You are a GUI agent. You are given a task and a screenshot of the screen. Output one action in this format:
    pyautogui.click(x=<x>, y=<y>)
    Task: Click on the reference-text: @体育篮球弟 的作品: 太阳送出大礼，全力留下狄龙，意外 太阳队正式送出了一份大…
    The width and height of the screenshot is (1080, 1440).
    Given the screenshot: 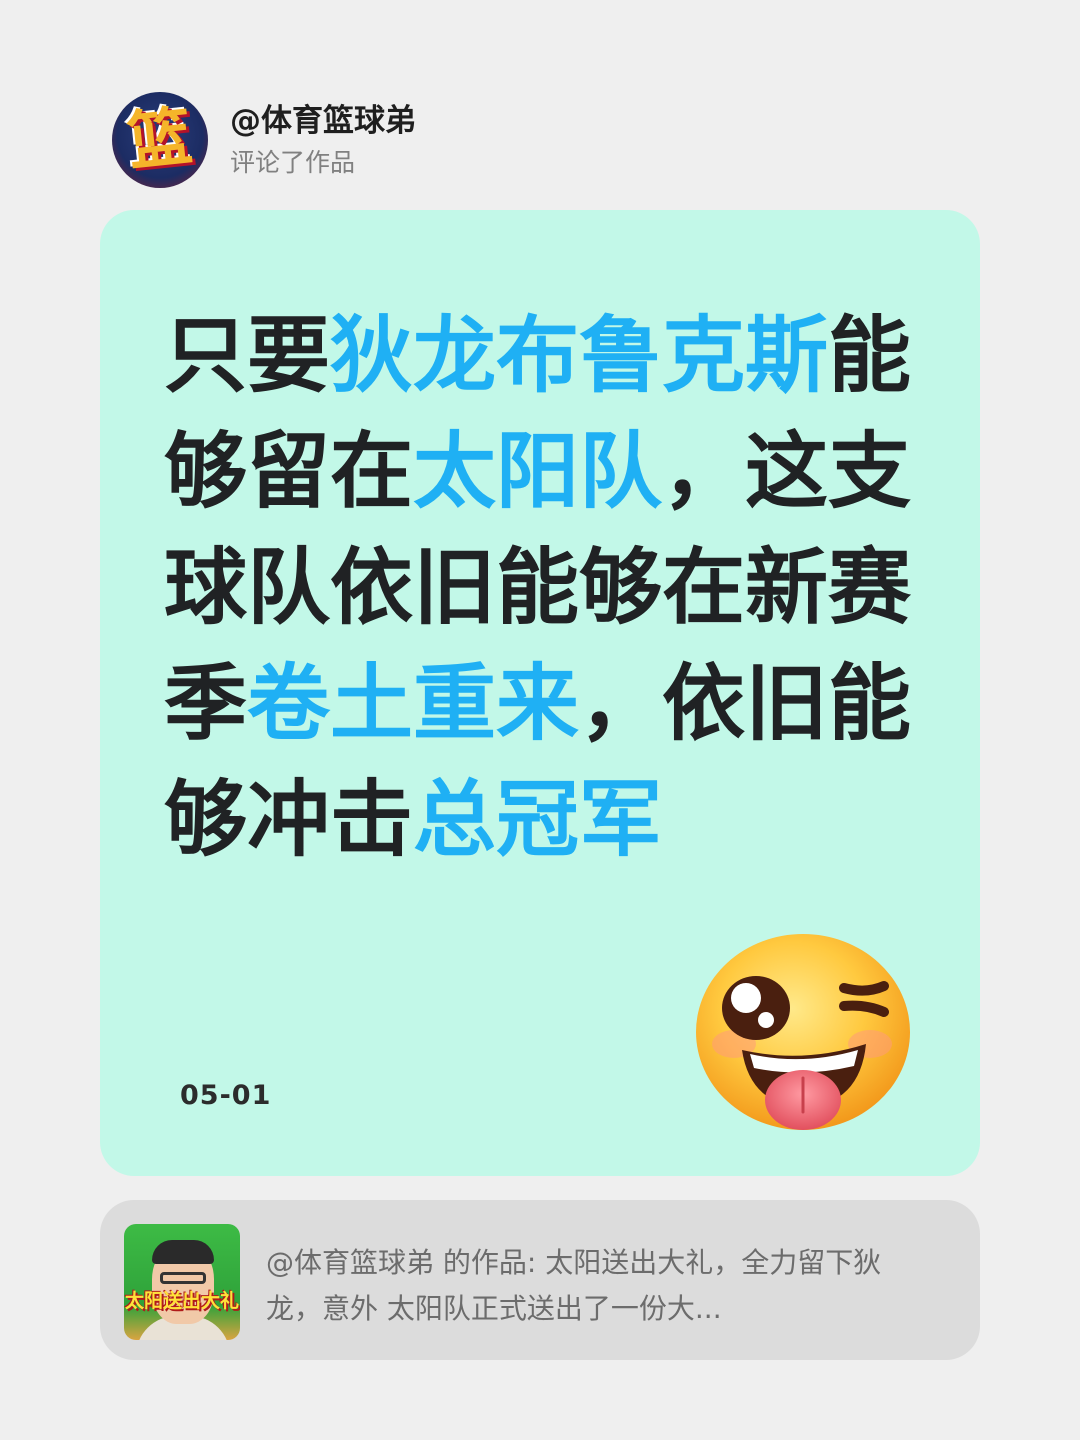 What is the action you would take?
    pyautogui.click(x=601, y=1286)
    